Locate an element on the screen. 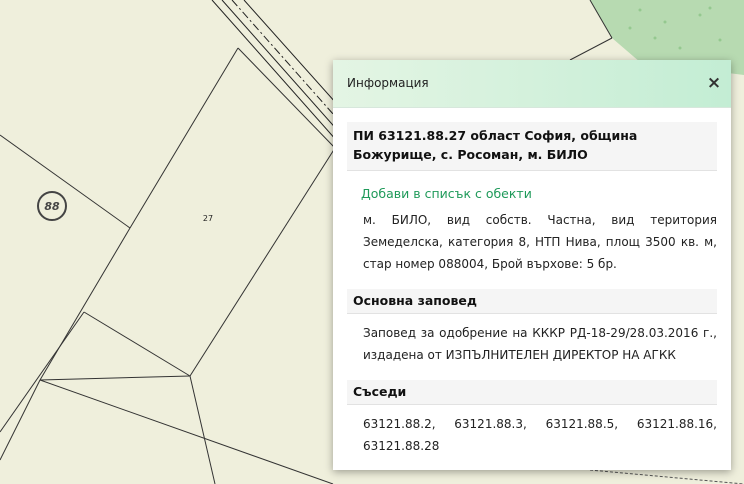  neighbour-item: 63121.88.5, is located at coordinates (582, 424).